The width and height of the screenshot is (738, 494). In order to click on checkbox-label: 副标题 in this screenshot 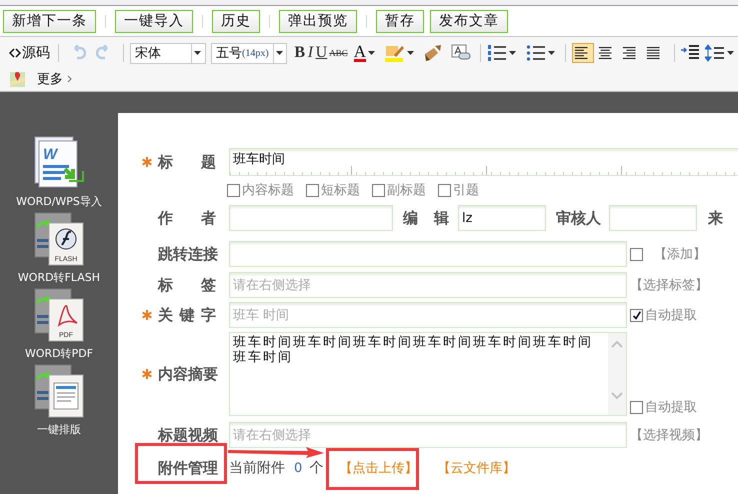, I will do `click(406, 190)`.